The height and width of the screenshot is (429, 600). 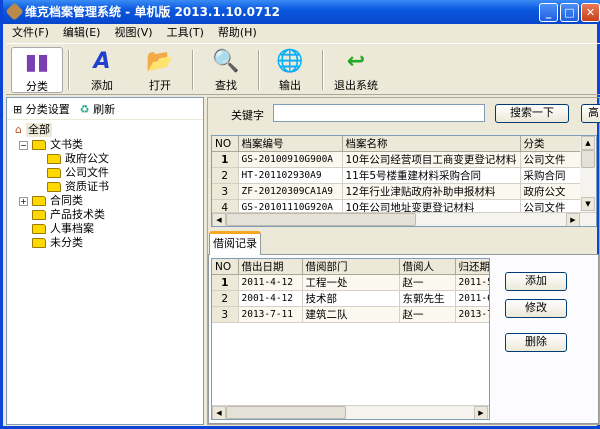 What do you see at coordinates (14, 11) in the screenshot?
I see `app-icon` at bounding box center [14, 11].